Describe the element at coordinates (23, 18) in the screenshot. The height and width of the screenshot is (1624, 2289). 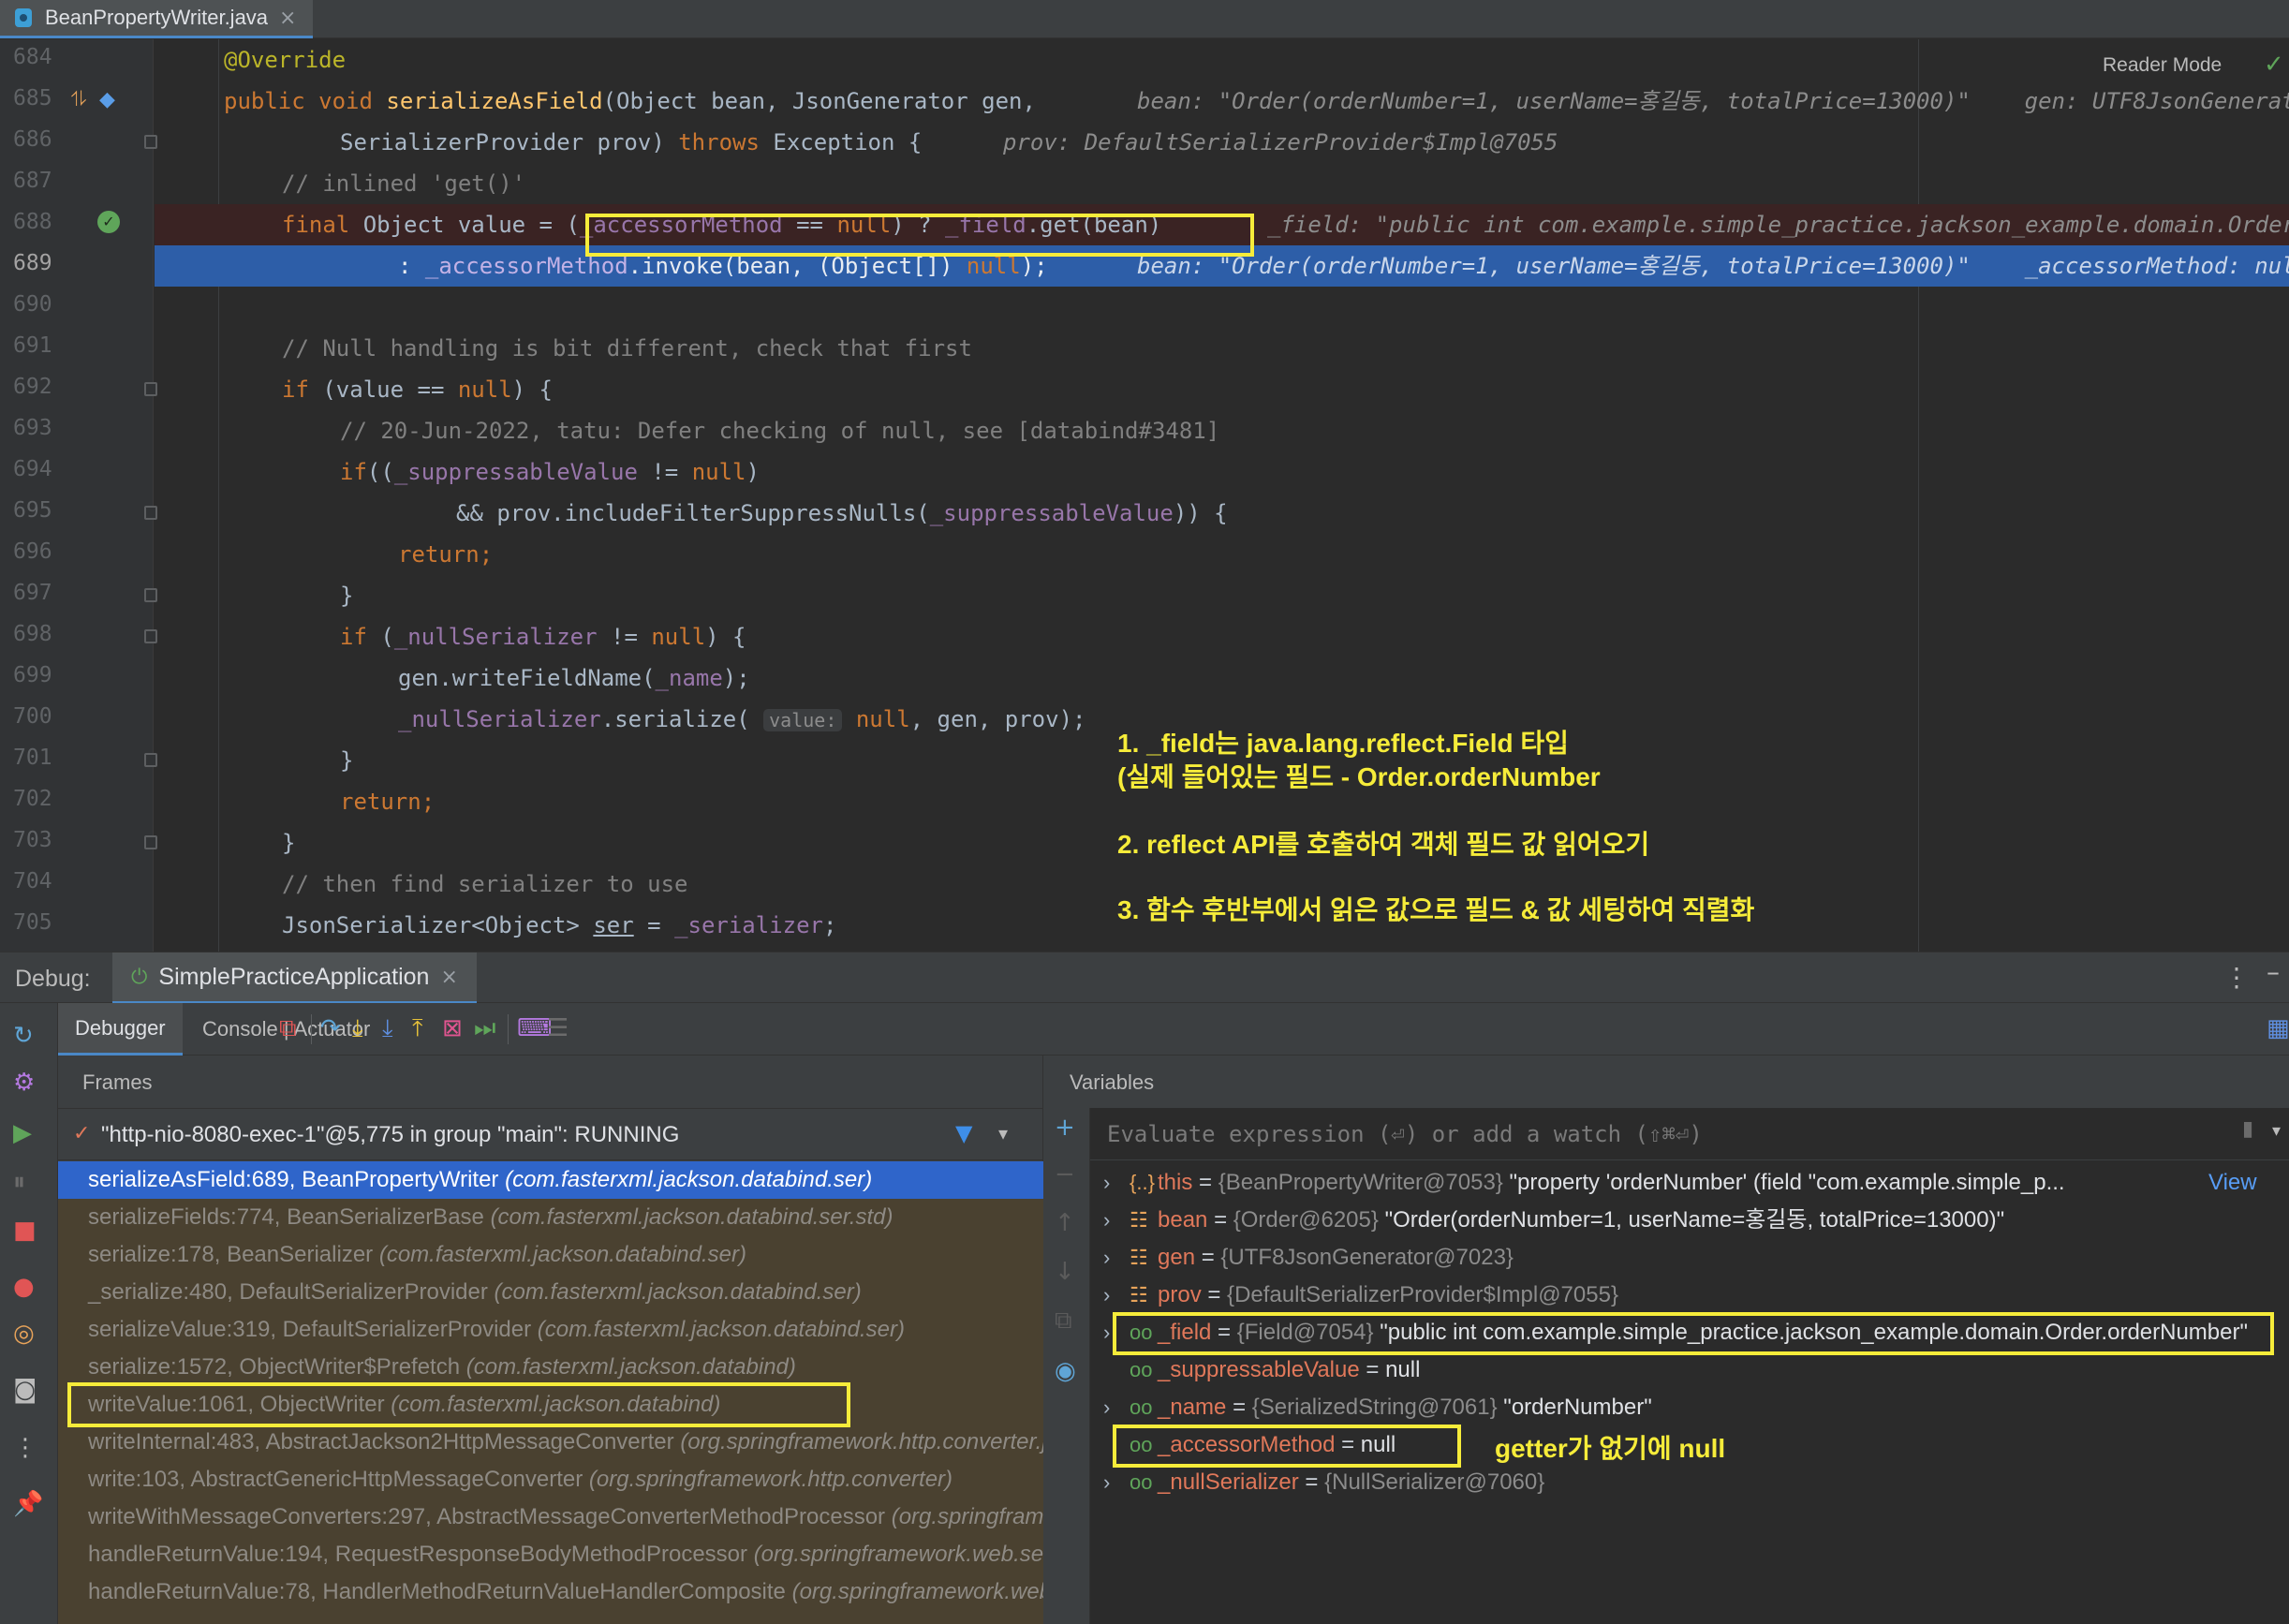
I see `java-class-icon` at that location.